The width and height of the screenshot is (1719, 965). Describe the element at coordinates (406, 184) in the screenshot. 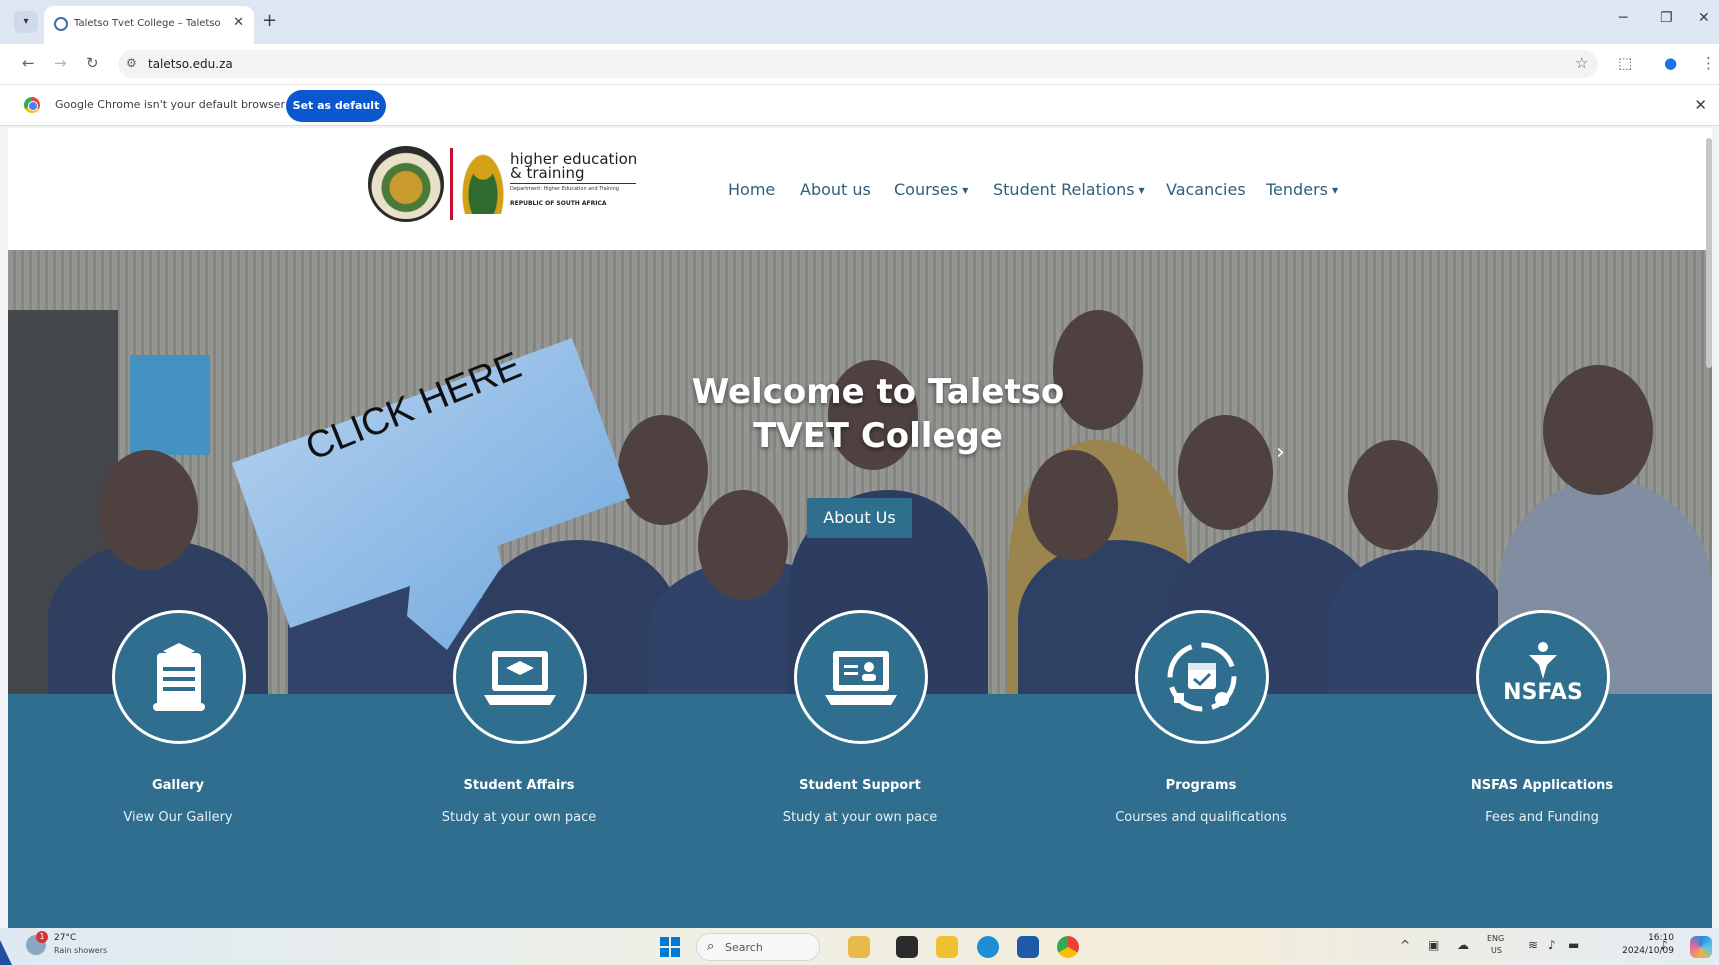

I see `college-crest-logo` at that location.